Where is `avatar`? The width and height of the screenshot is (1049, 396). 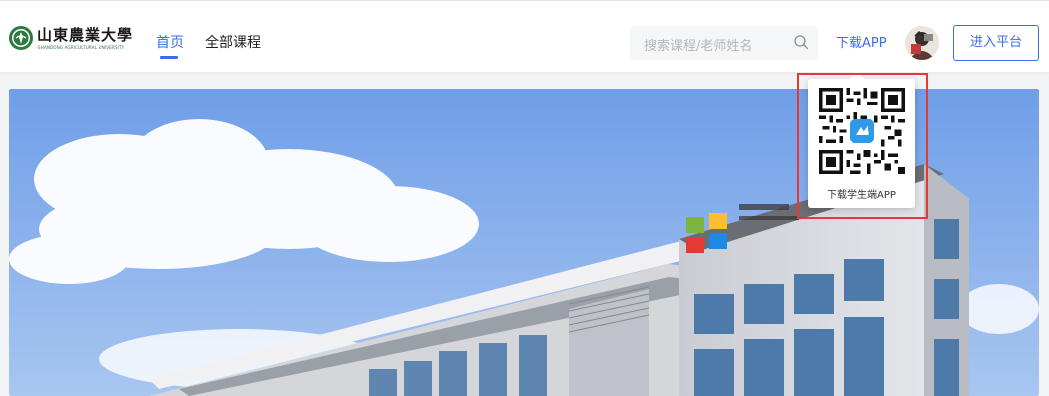
avatar is located at coordinates (922, 43).